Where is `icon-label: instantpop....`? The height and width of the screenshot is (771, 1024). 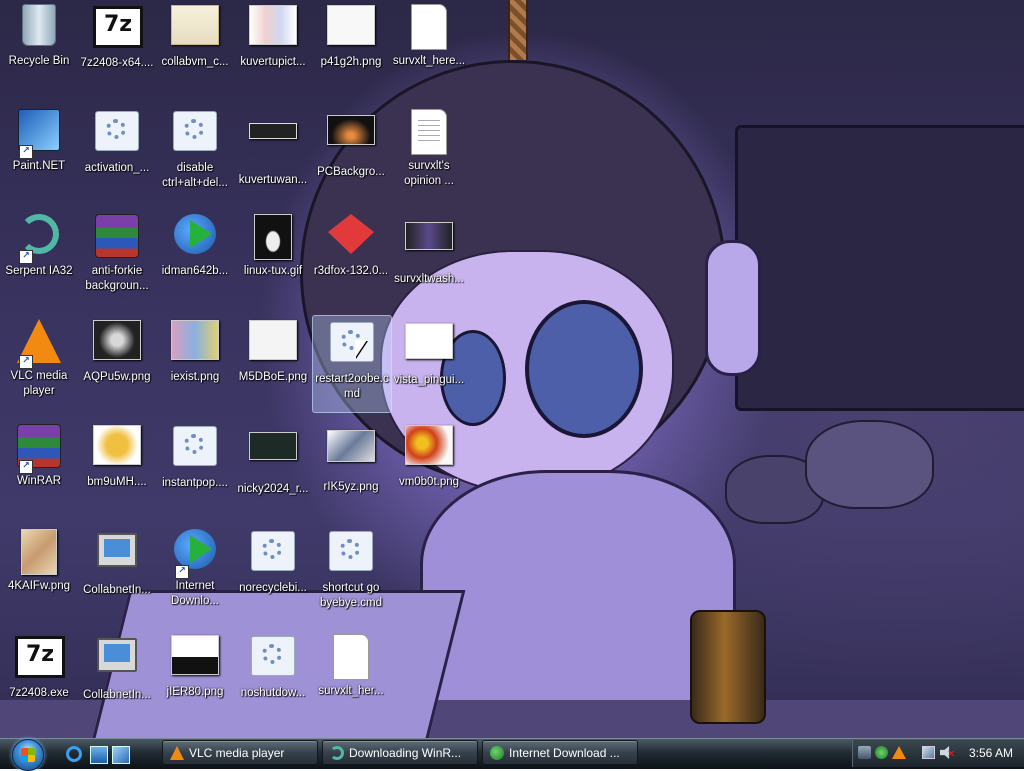 icon-label: instantpop.... is located at coordinates (195, 483).